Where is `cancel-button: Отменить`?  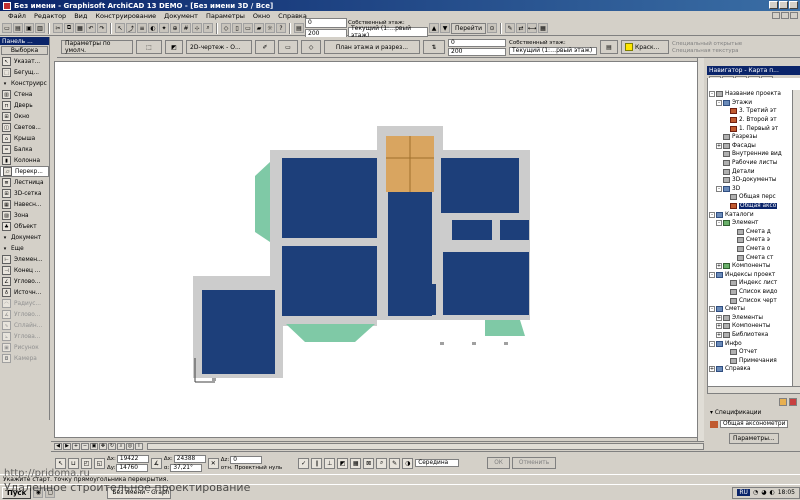 cancel-button: Отменить is located at coordinates (534, 463).